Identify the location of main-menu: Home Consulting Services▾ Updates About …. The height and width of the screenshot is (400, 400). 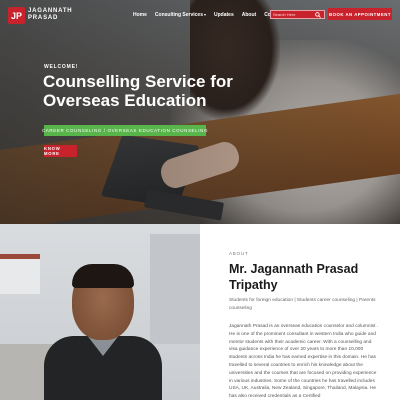
(208, 15).